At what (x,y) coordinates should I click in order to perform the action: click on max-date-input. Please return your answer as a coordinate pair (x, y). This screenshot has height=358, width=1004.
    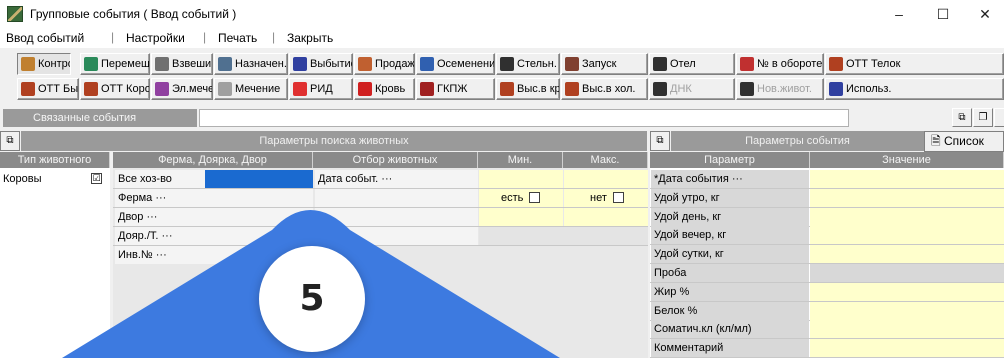
    Looking at the image, I should click on (606, 179).